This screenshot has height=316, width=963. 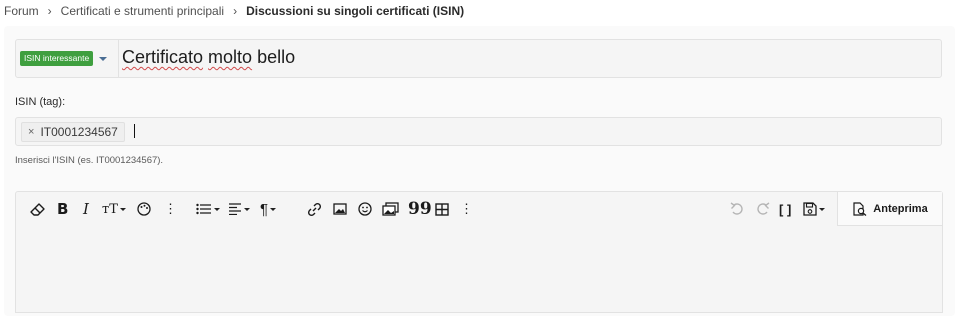 What do you see at coordinates (31, 132) in the screenshot?
I see `remove-tag-icon: ×` at bounding box center [31, 132].